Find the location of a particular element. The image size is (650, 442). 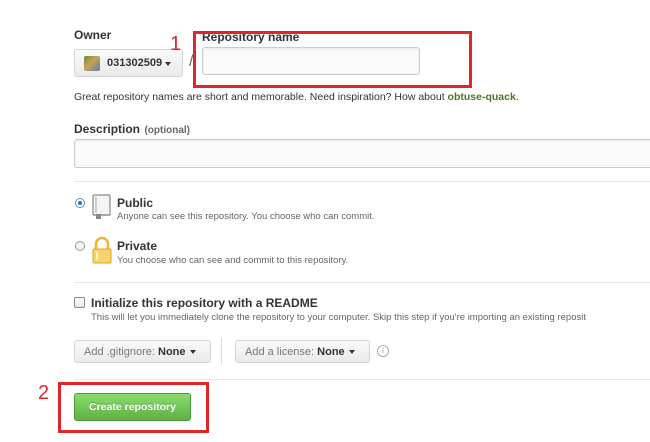

name-hint-end: . is located at coordinates (517, 97).